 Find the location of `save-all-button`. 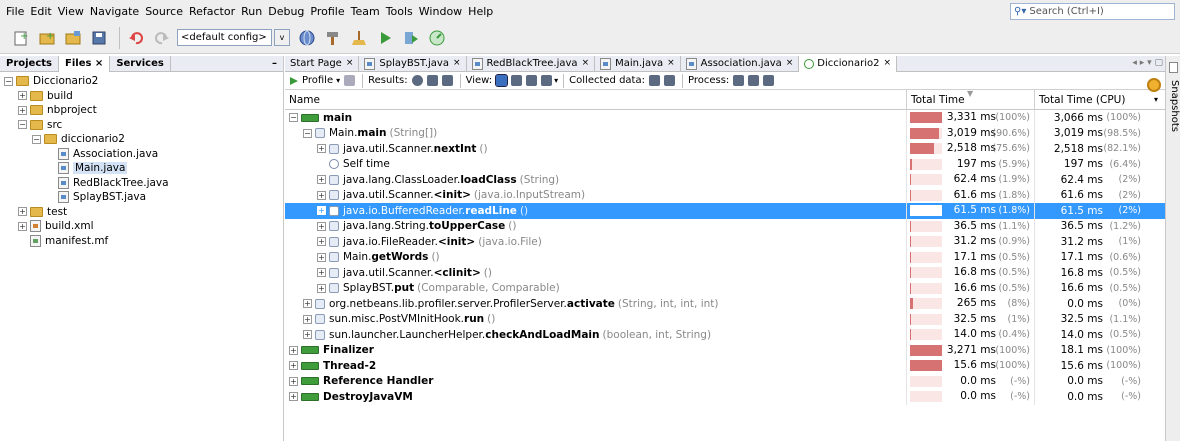

save-all-button is located at coordinates (99, 38).